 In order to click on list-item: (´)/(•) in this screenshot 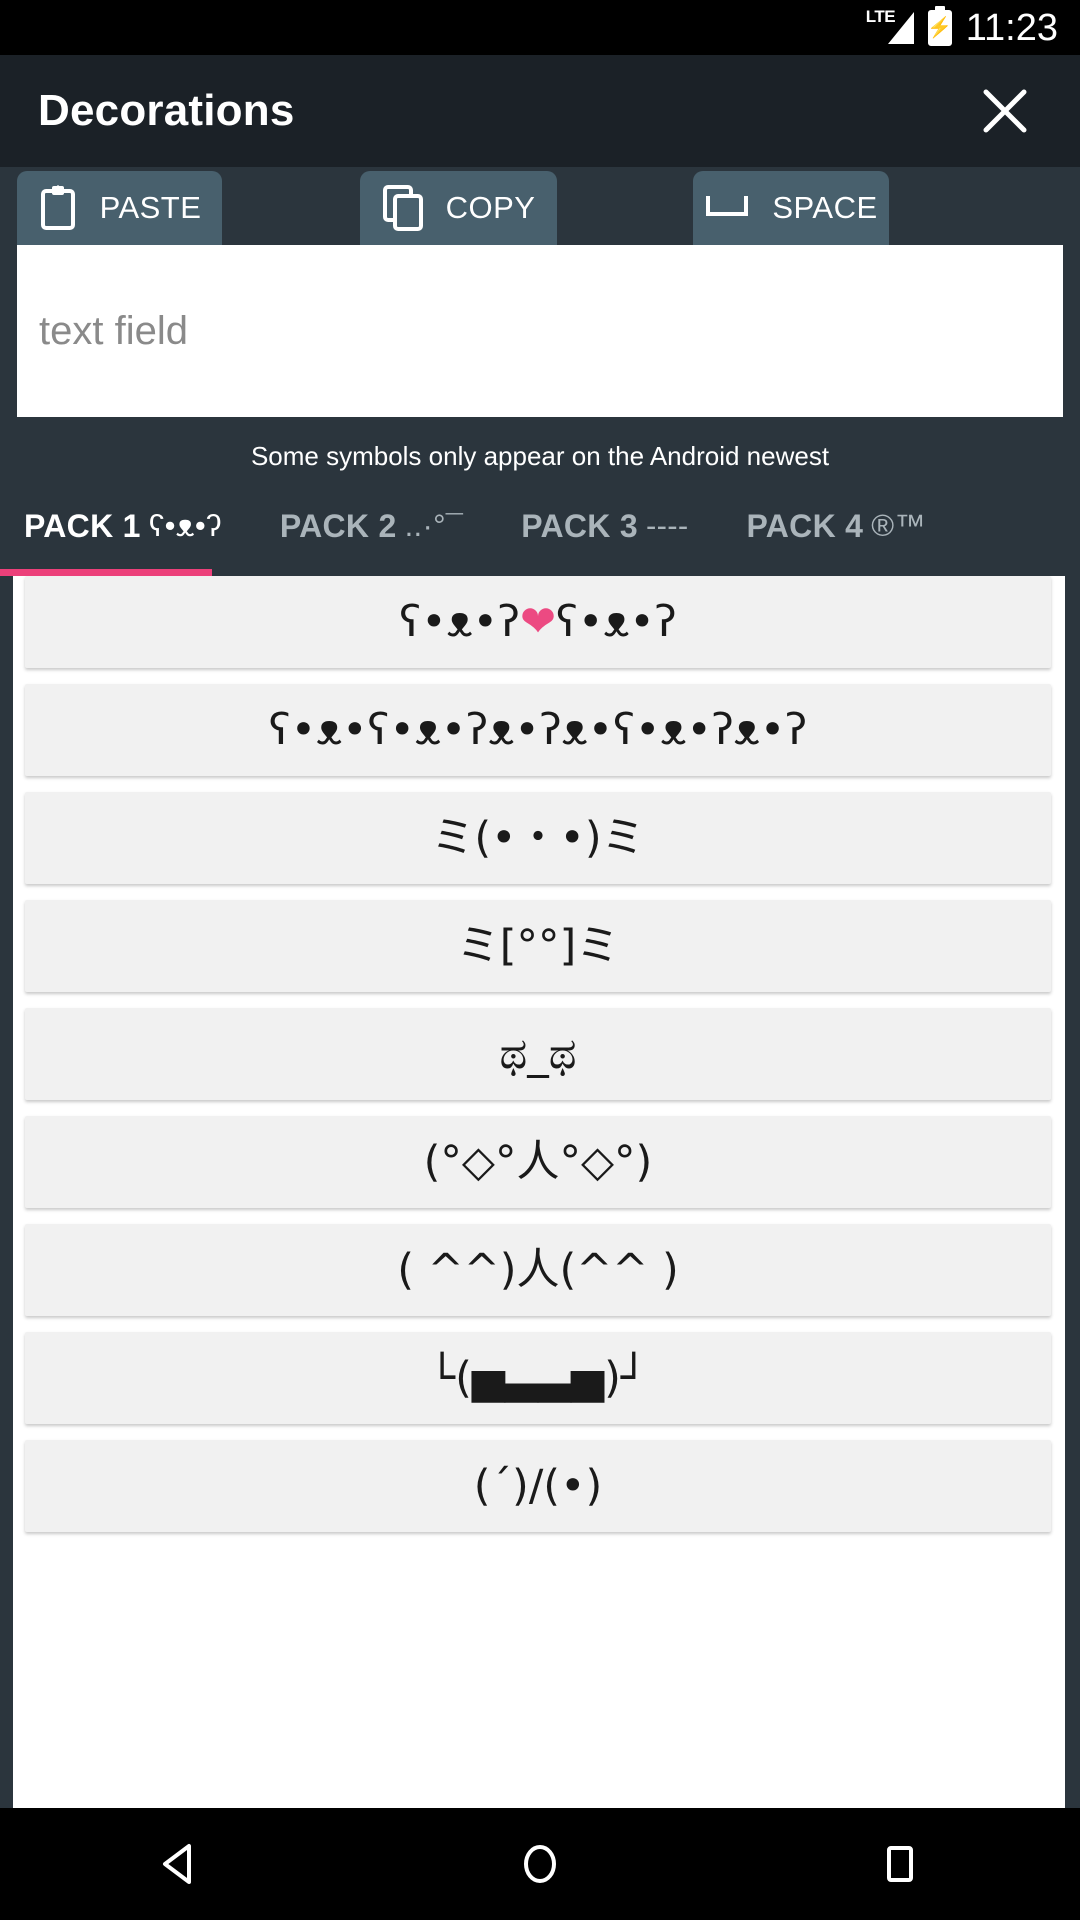, I will do `click(538, 1486)`.